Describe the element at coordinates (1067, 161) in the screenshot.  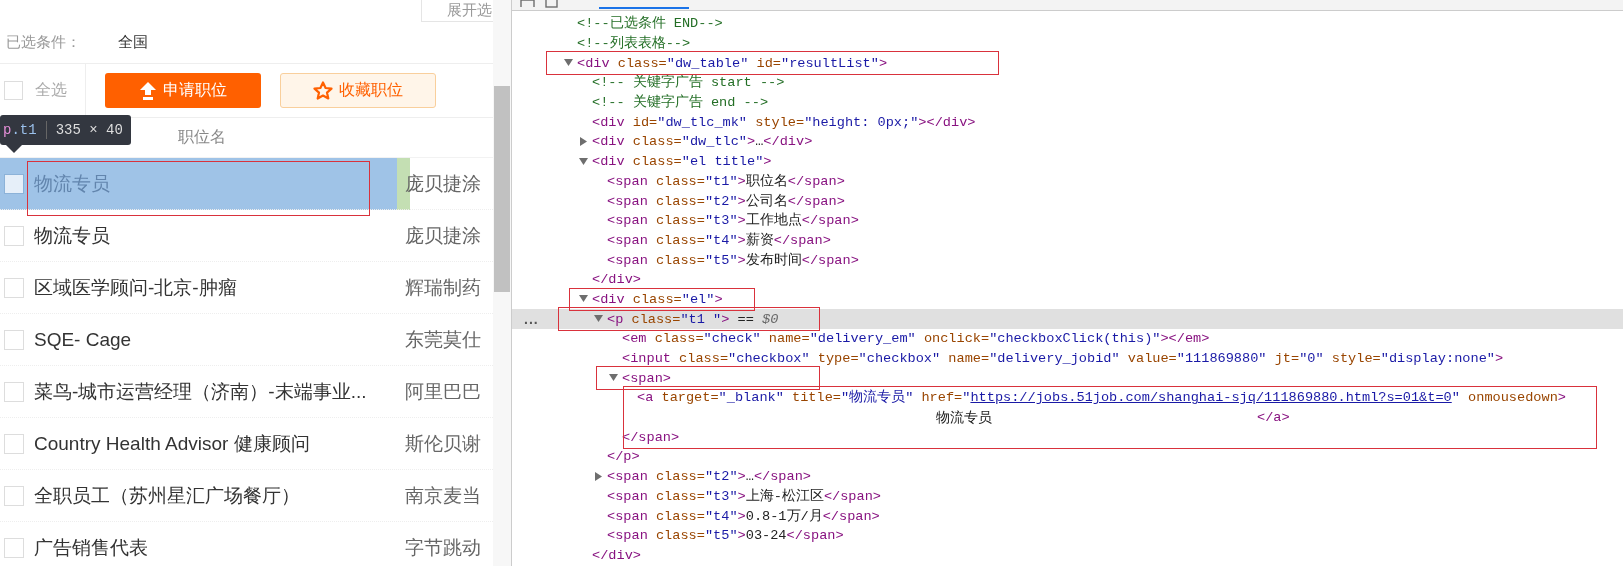
I see `tree-row: <div class="el title">` at that location.